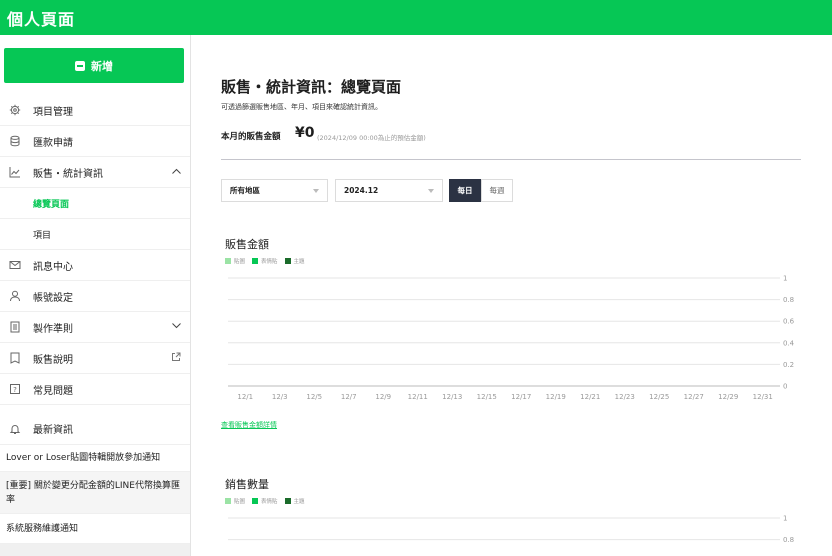 Image resolution: width=832 pixels, height=556 pixels. What do you see at coordinates (763, 397) in the screenshot?
I see `x-tick-label: 12/31` at bounding box center [763, 397].